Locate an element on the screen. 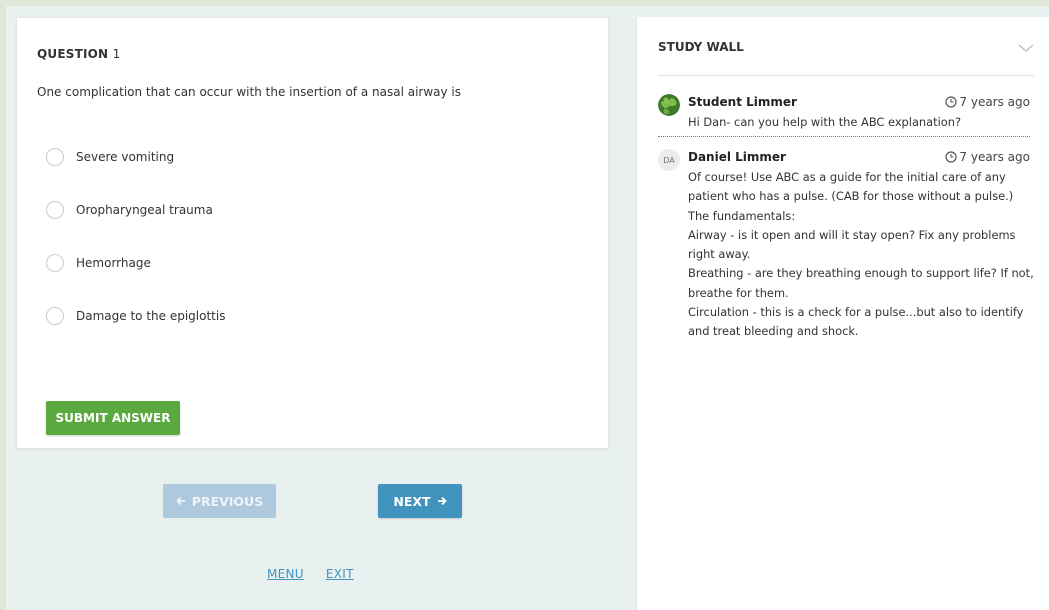 The image size is (1049, 610). initials-avatar: DA is located at coordinates (669, 160).